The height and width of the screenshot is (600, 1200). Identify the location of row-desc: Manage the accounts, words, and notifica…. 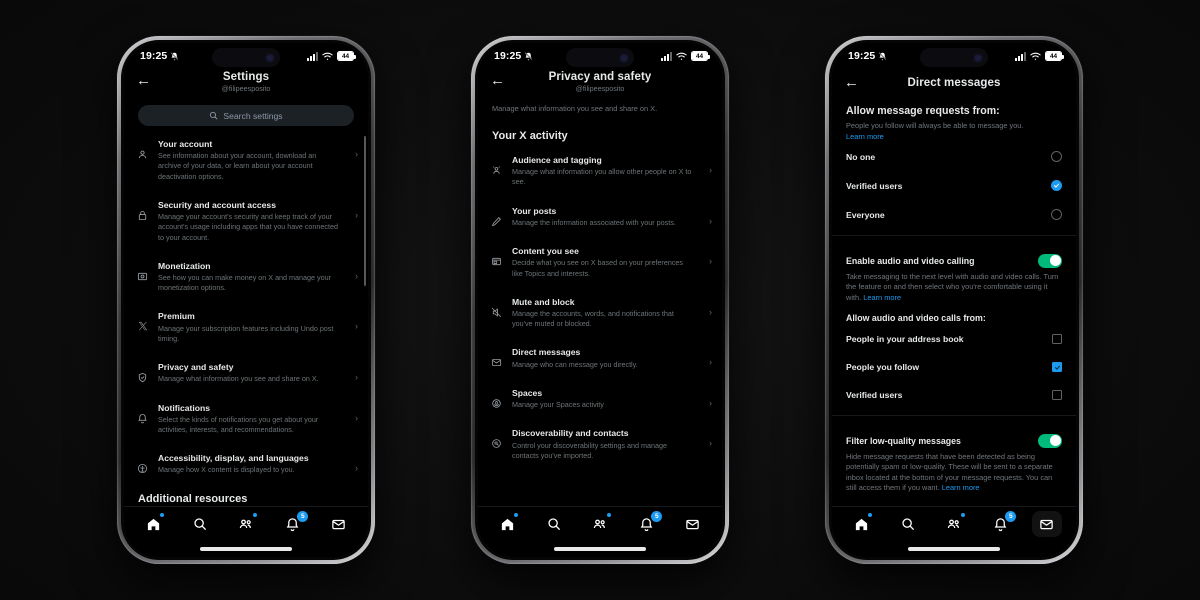
(593, 319).